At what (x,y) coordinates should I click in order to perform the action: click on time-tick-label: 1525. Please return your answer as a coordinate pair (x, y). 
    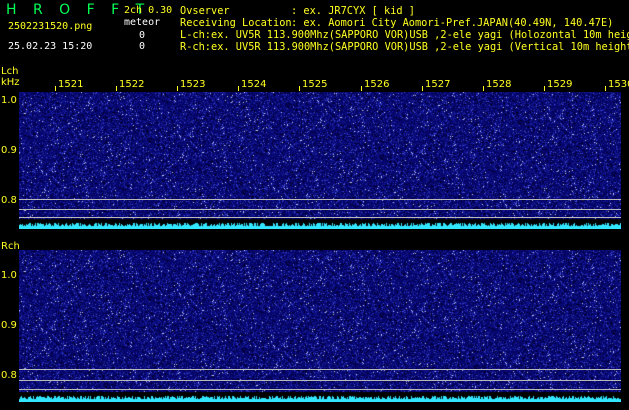
    Looking at the image, I should click on (315, 84).